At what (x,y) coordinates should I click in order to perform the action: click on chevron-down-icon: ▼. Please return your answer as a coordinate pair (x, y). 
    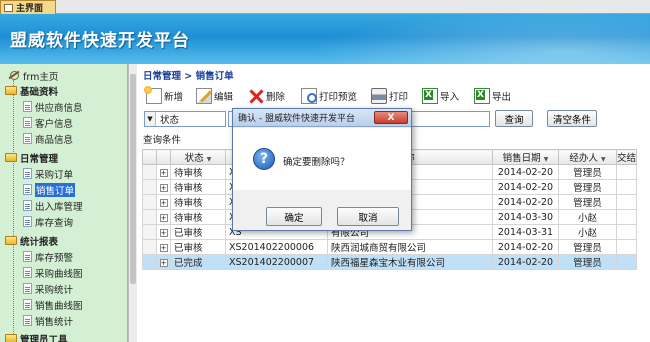
    Looking at the image, I should click on (150, 119).